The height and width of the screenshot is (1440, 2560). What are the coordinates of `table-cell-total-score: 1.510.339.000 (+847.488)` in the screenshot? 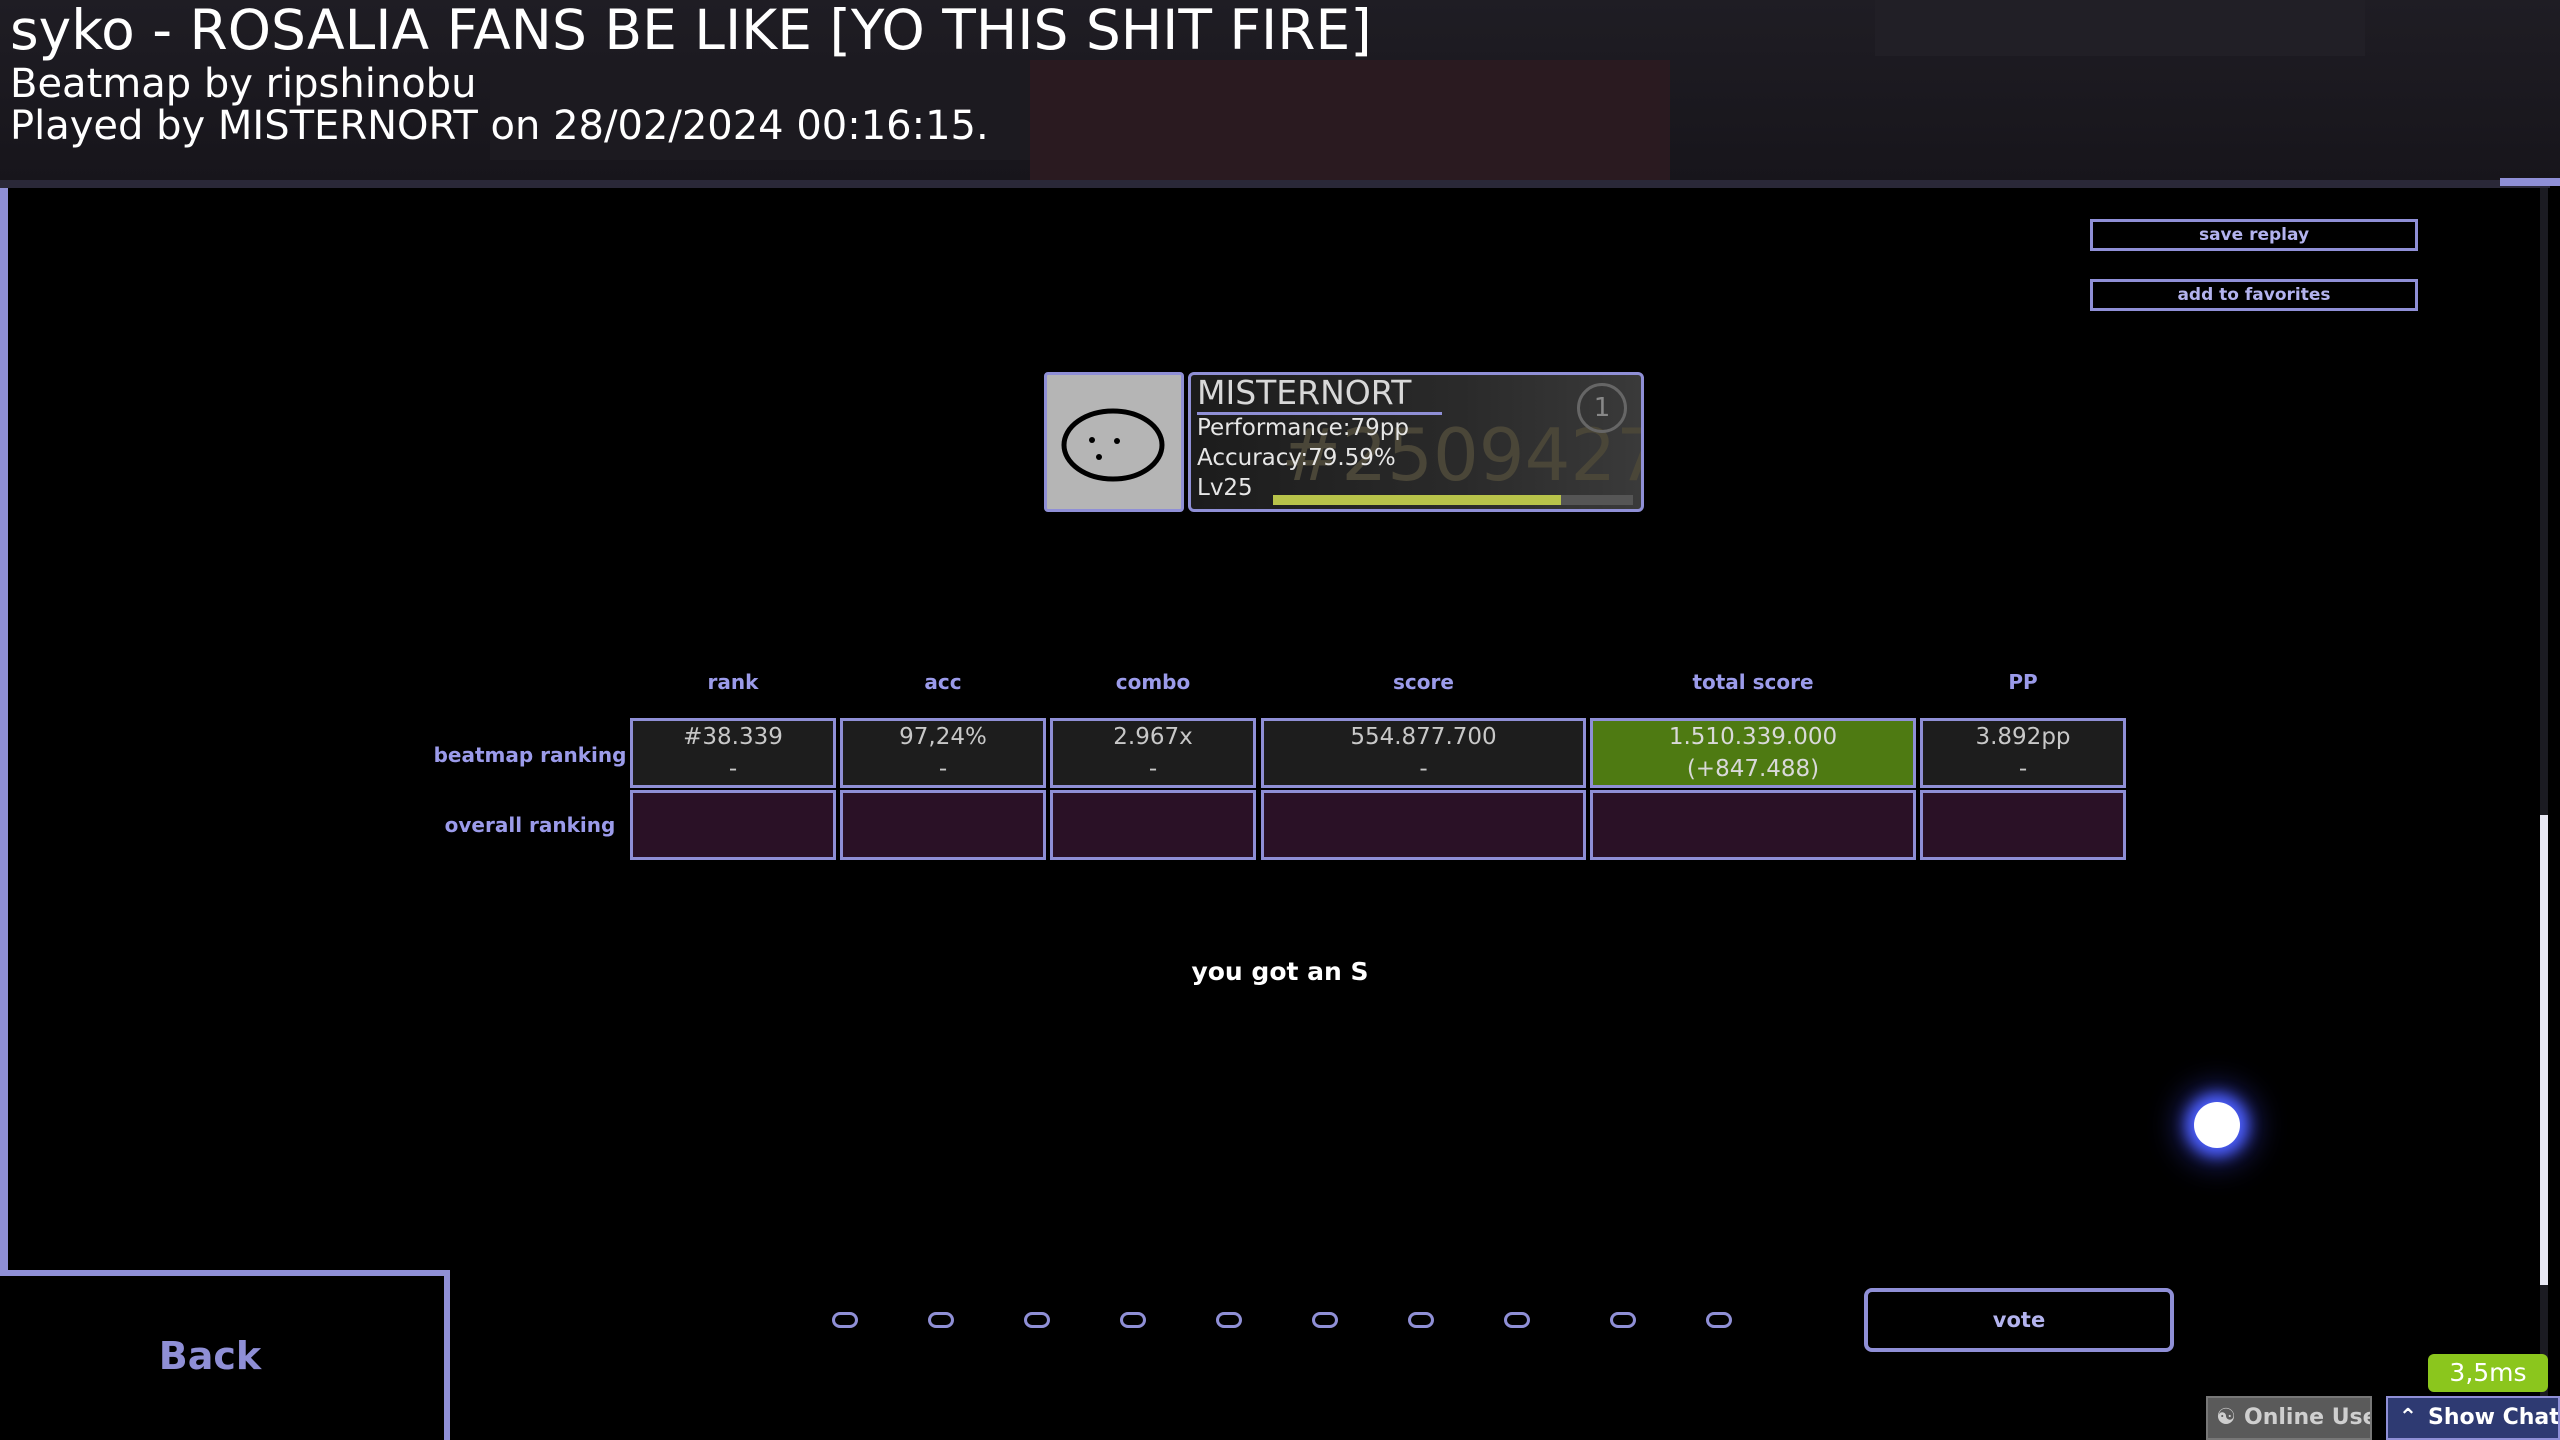 It's located at (1753, 753).